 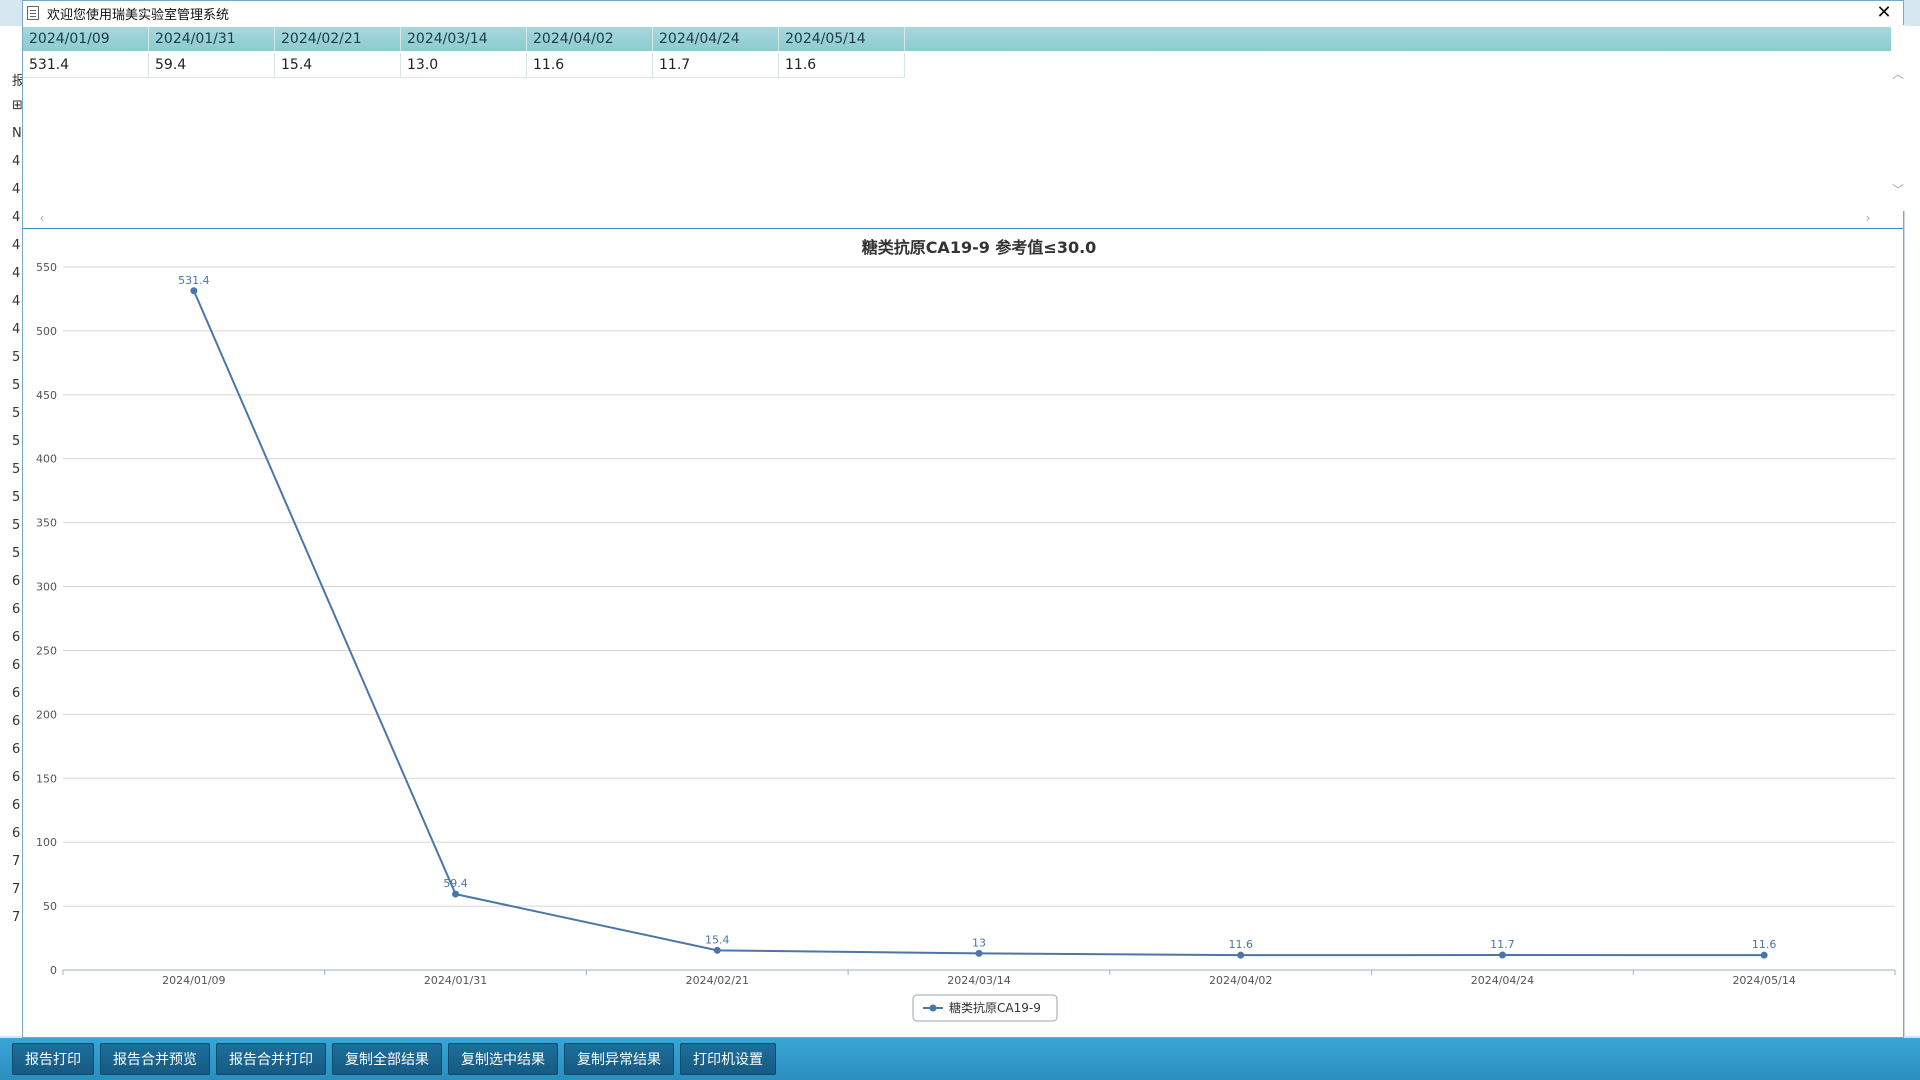 What do you see at coordinates (1898, 73) in the screenshot?
I see `scroll-up-icon: ︿` at bounding box center [1898, 73].